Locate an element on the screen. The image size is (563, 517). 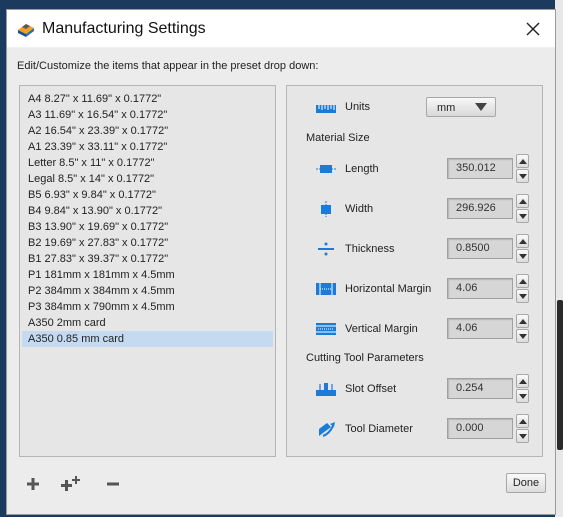
horizontal-margin-input: 4.06 is located at coordinates (480, 288).